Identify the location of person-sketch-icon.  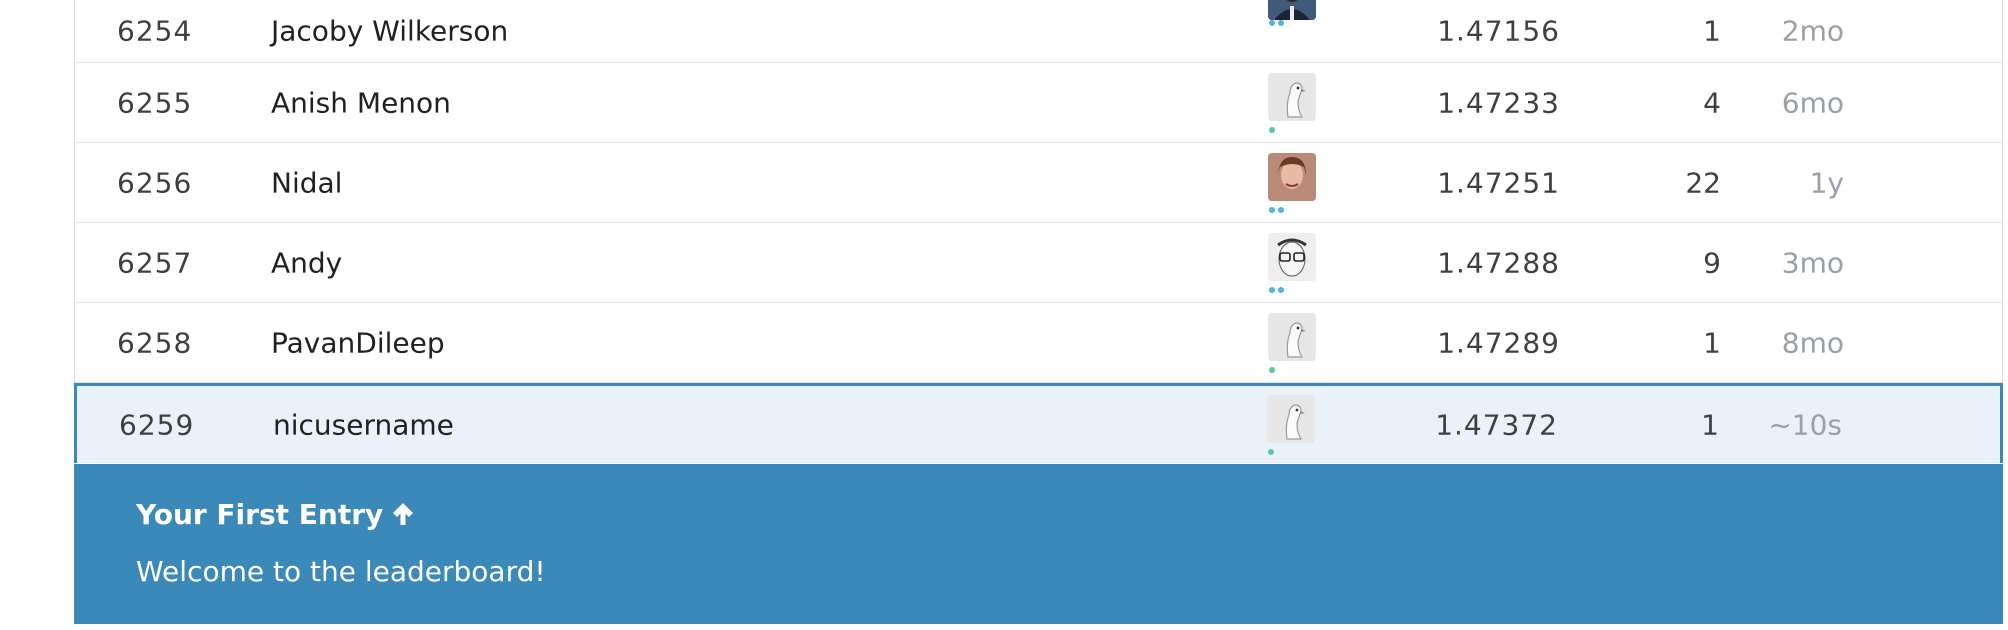
(1292, 256).